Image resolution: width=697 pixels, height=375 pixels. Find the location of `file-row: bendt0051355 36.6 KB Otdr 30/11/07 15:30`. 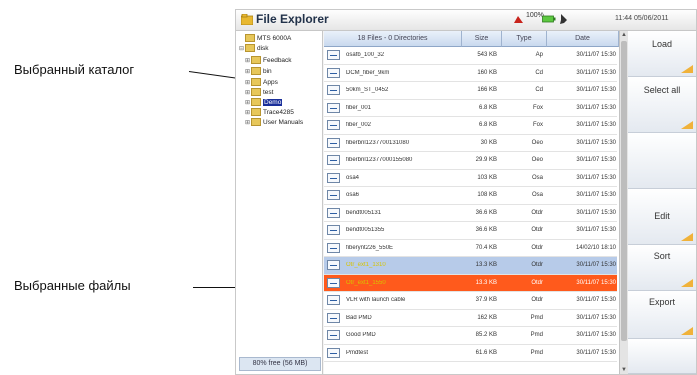

file-row: bendt0051355 36.6 KB Otdr 30/11/07 15:30 is located at coordinates (470, 231).